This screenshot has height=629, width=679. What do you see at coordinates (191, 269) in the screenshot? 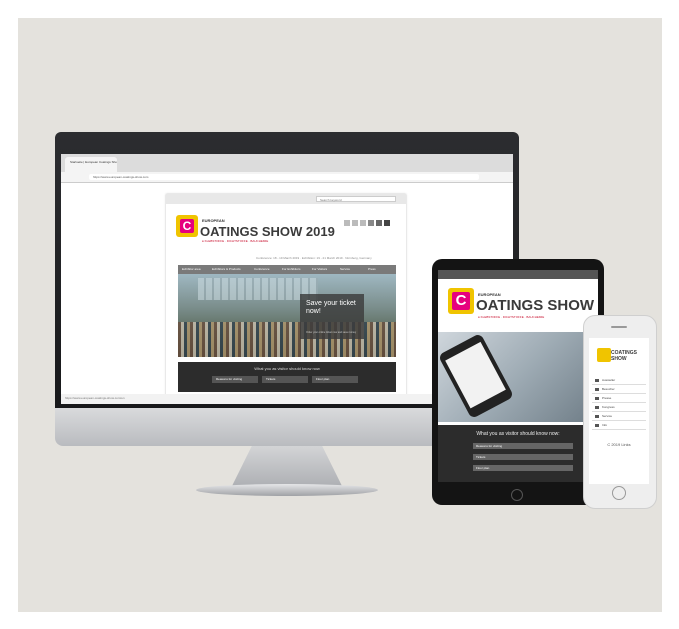
I see `nav-item: Exhibitor area` at bounding box center [191, 269].